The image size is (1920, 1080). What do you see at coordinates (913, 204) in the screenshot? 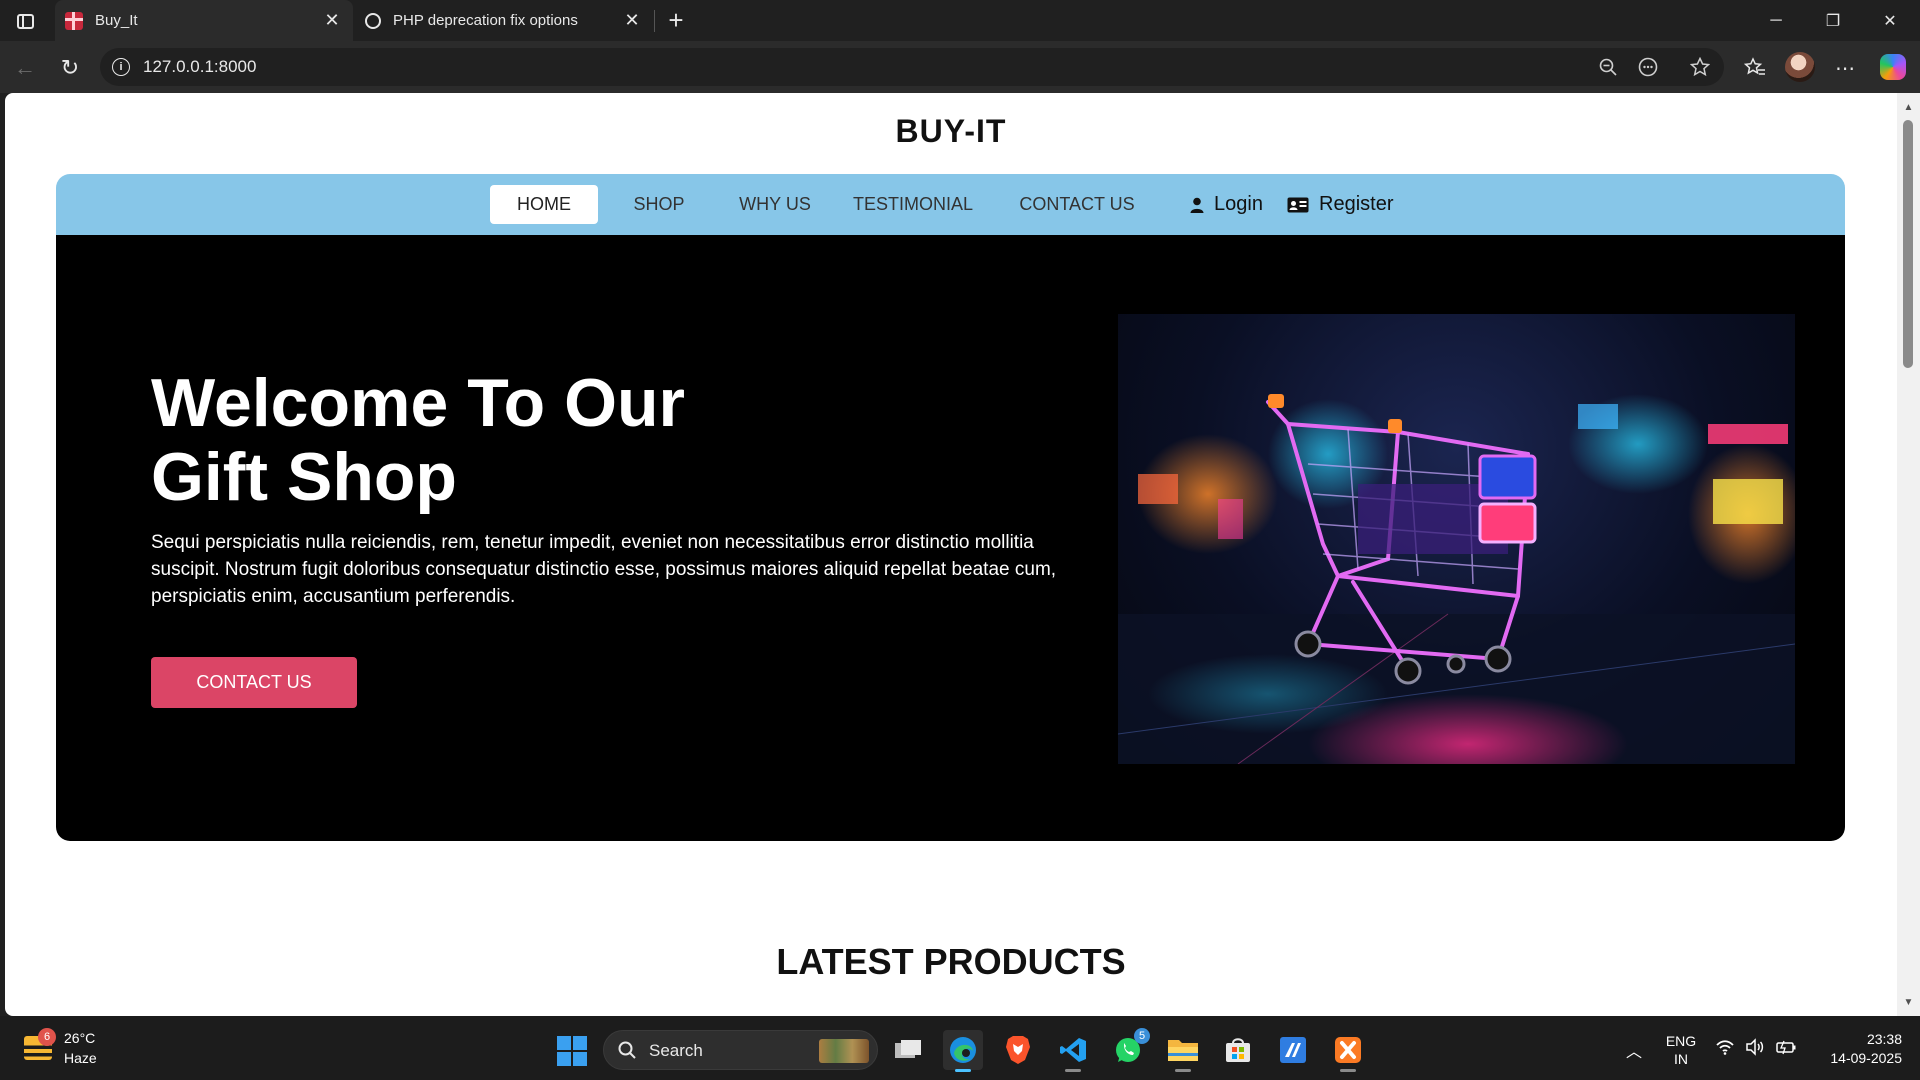
I see `nav-testimonial: TESTIMONIAL` at bounding box center [913, 204].